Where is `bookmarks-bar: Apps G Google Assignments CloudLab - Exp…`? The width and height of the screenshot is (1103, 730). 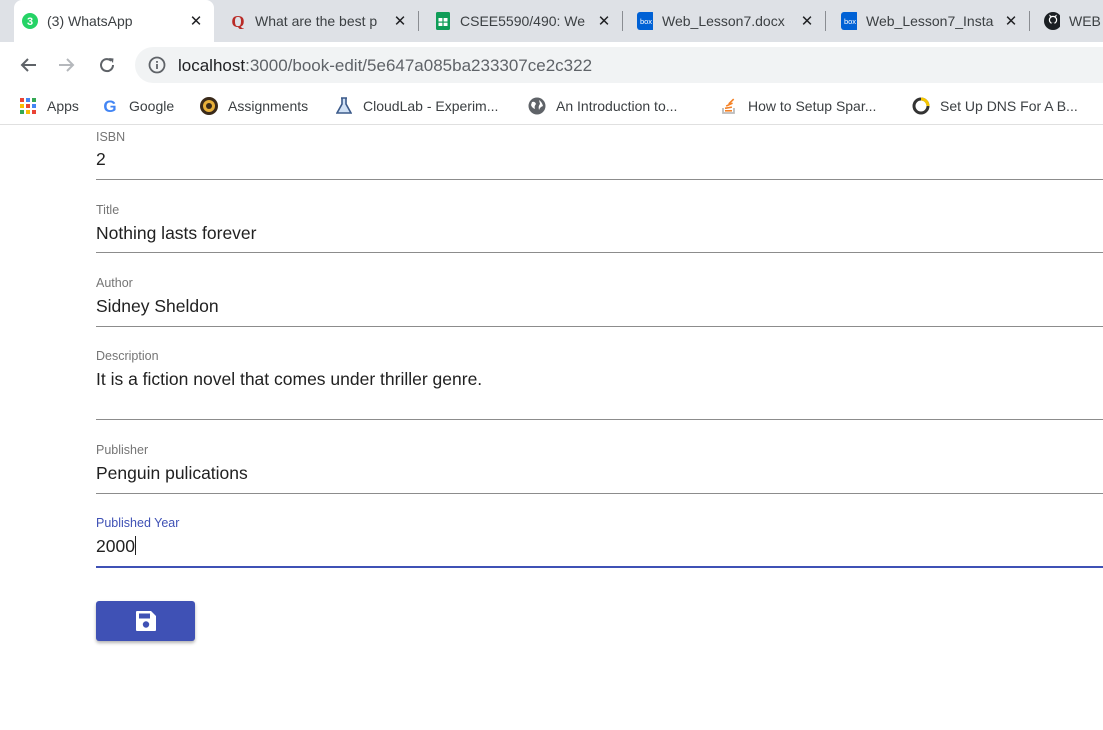
bookmarks-bar: Apps G Google Assignments CloudLab - Exp… is located at coordinates (551, 106).